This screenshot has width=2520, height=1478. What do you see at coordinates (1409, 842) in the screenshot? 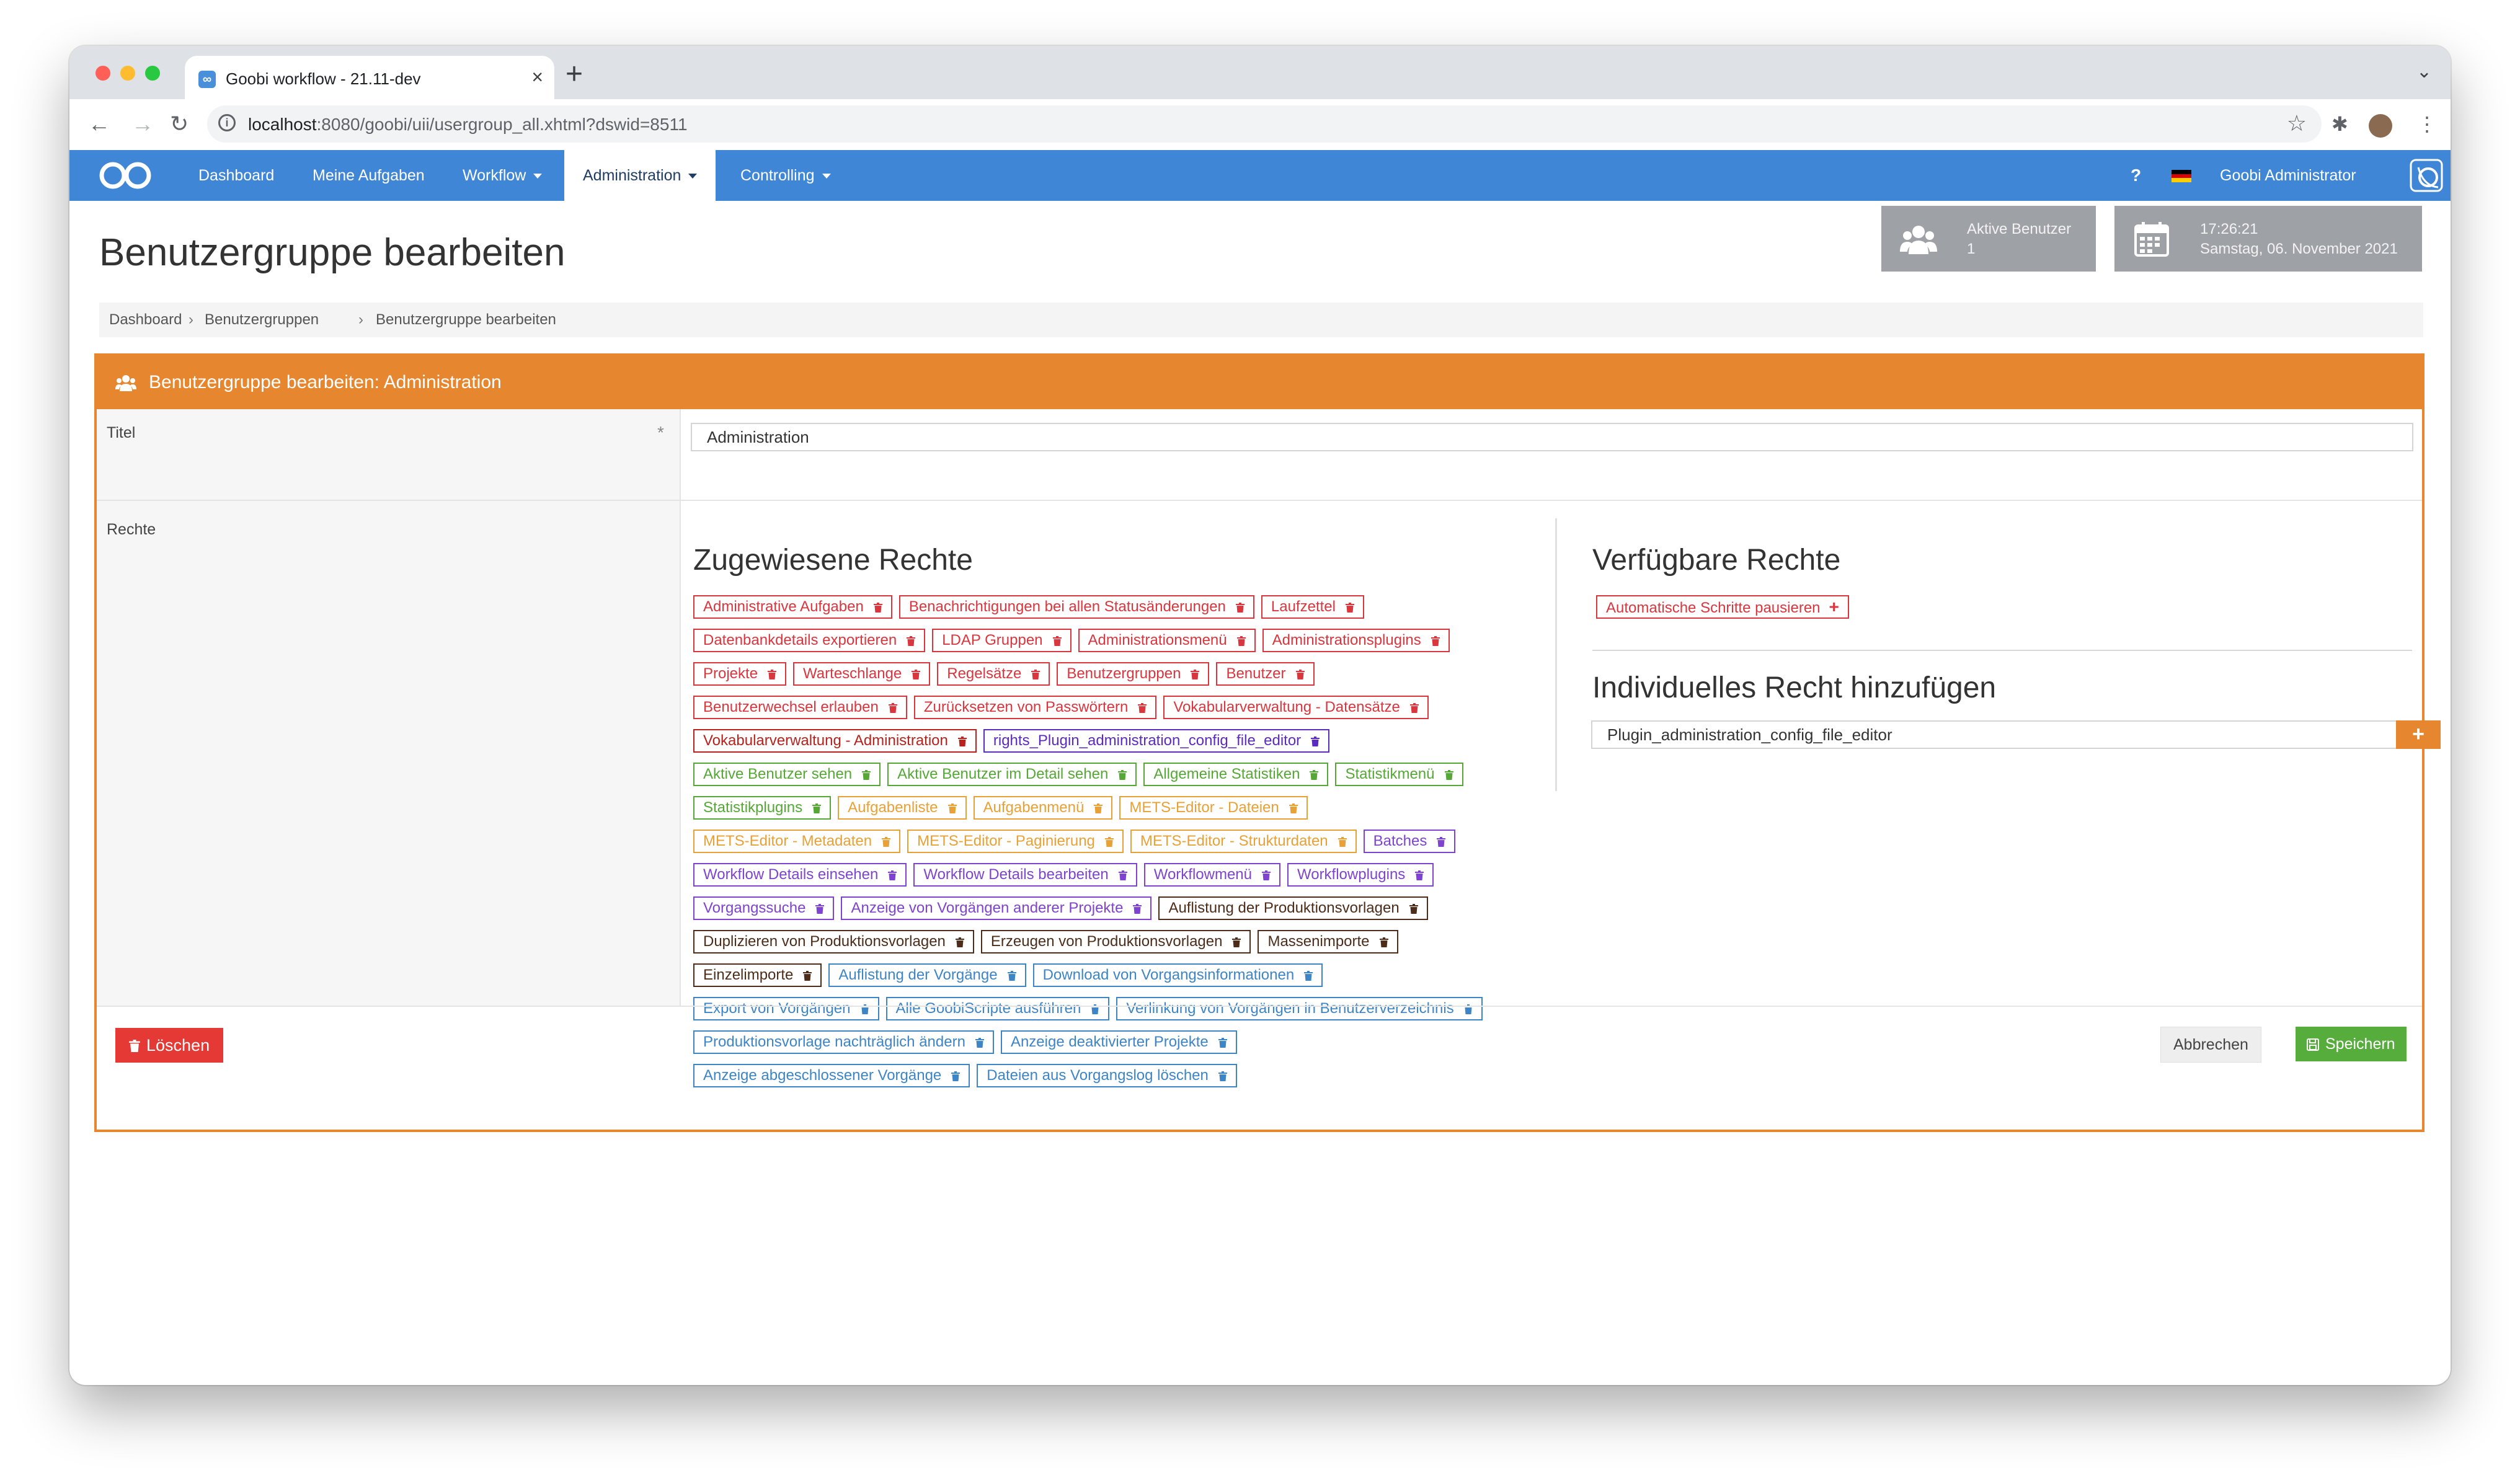
I see `assigned-right-chip: Batches` at bounding box center [1409, 842].